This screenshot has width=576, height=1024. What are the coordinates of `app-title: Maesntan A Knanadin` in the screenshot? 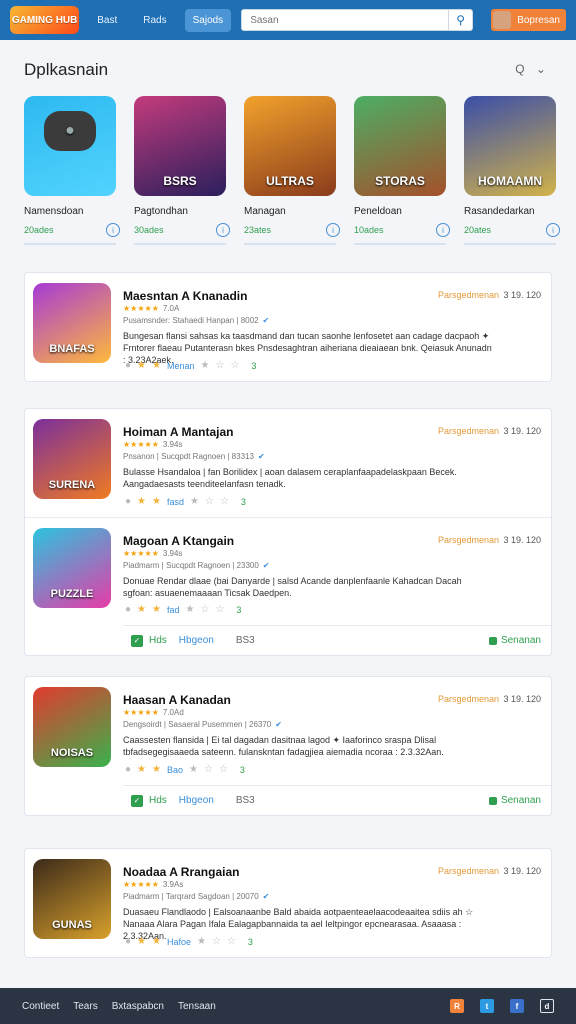 It's located at (185, 296).